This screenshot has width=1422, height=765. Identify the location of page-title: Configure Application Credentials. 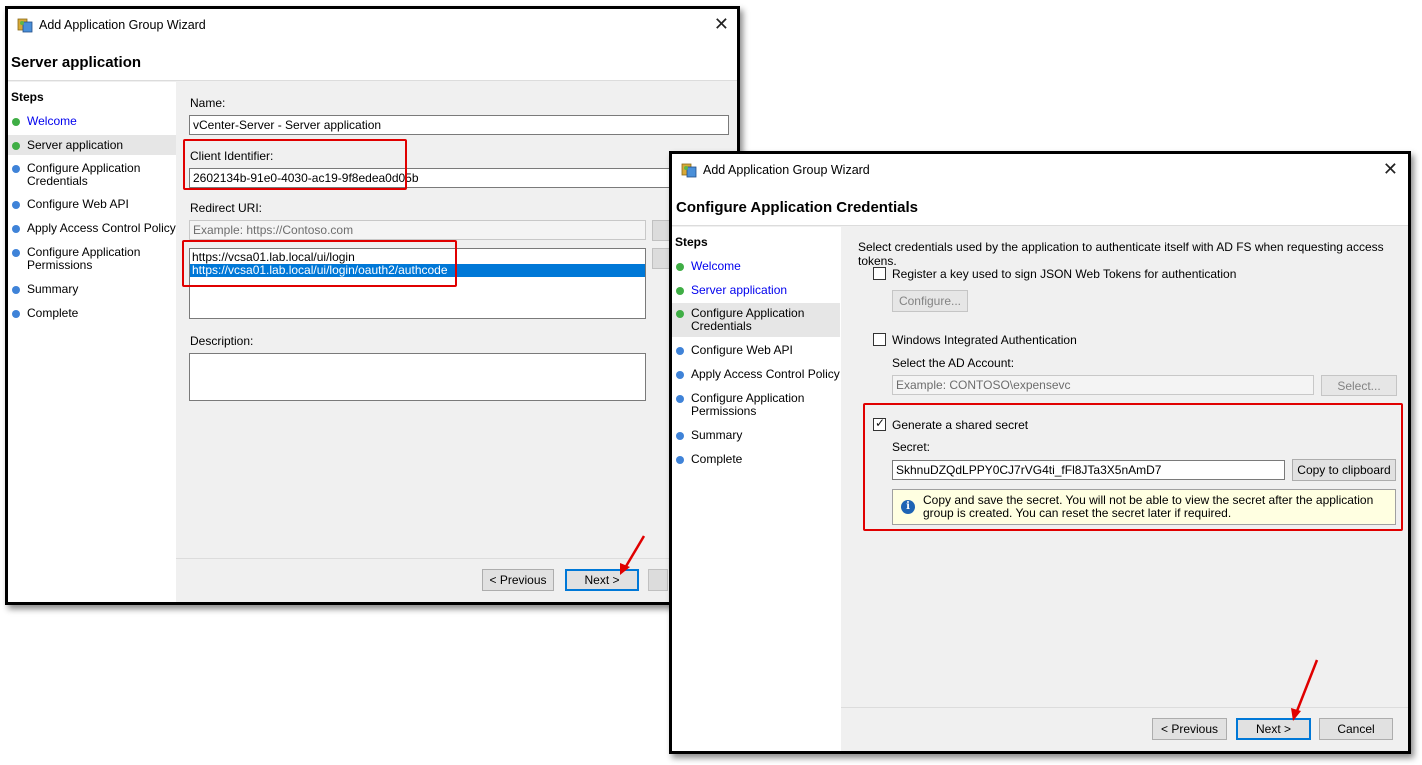
(797, 207).